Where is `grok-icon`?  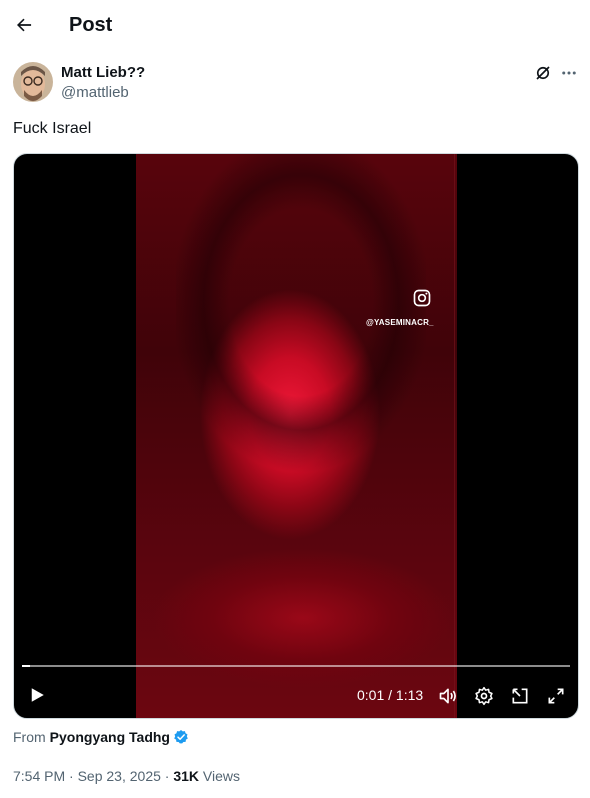 grok-icon is located at coordinates (543, 73).